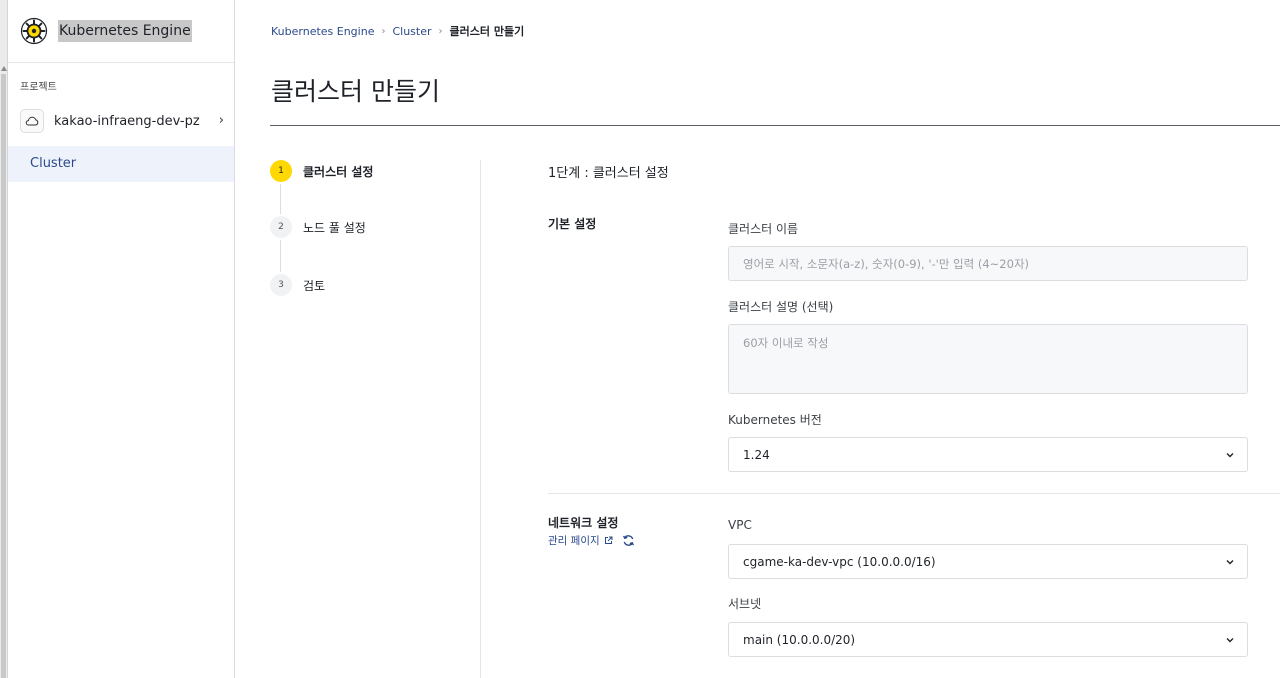  What do you see at coordinates (745, 604) in the screenshot?
I see `subnet-label: 서브넷` at bounding box center [745, 604].